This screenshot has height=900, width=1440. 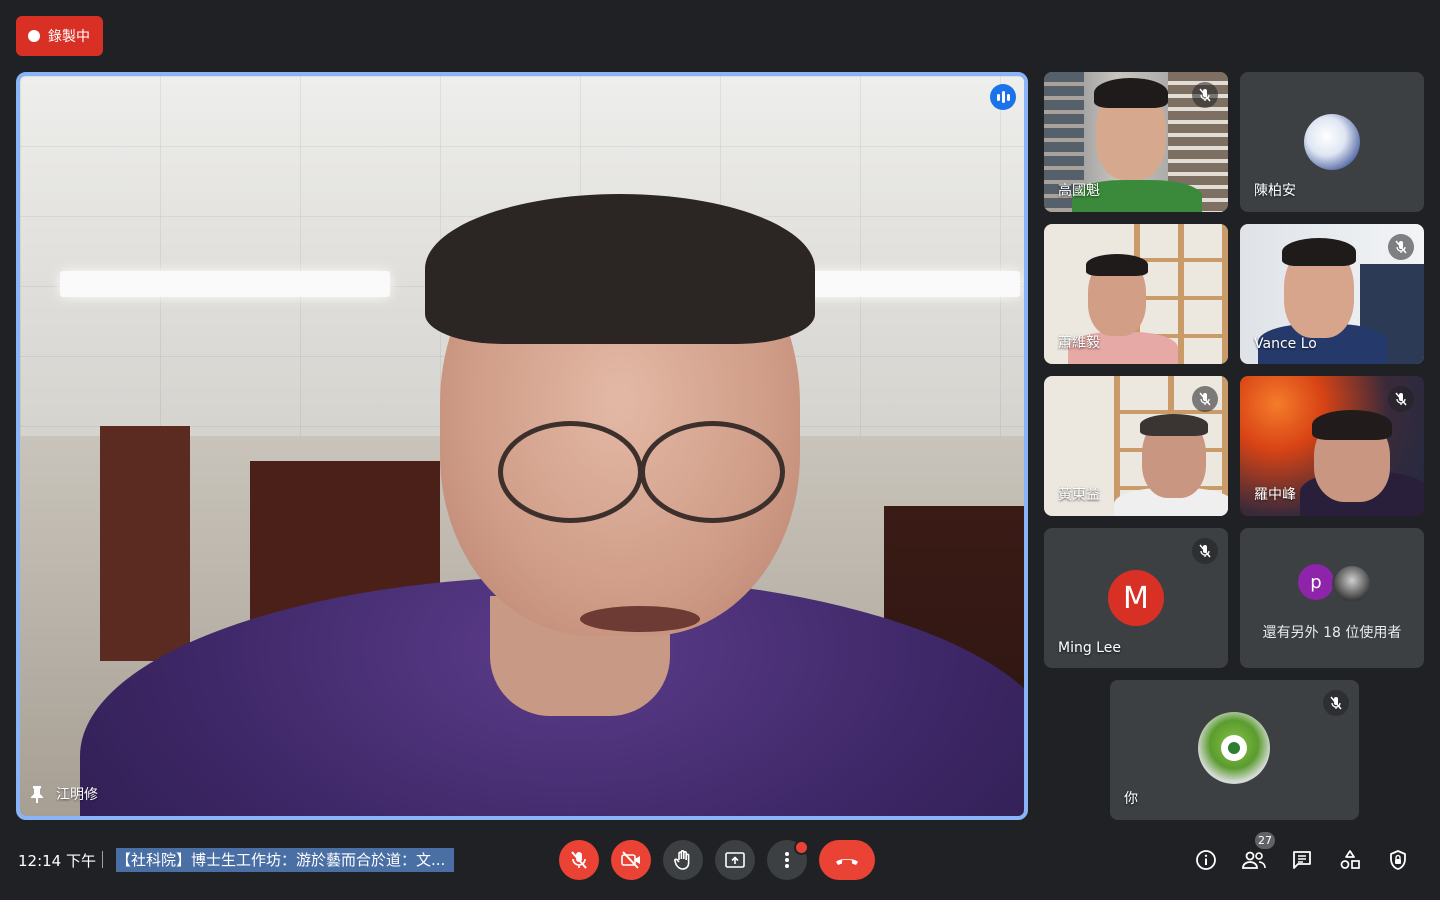 I want to click on pin-icon, so click(x=37, y=794).